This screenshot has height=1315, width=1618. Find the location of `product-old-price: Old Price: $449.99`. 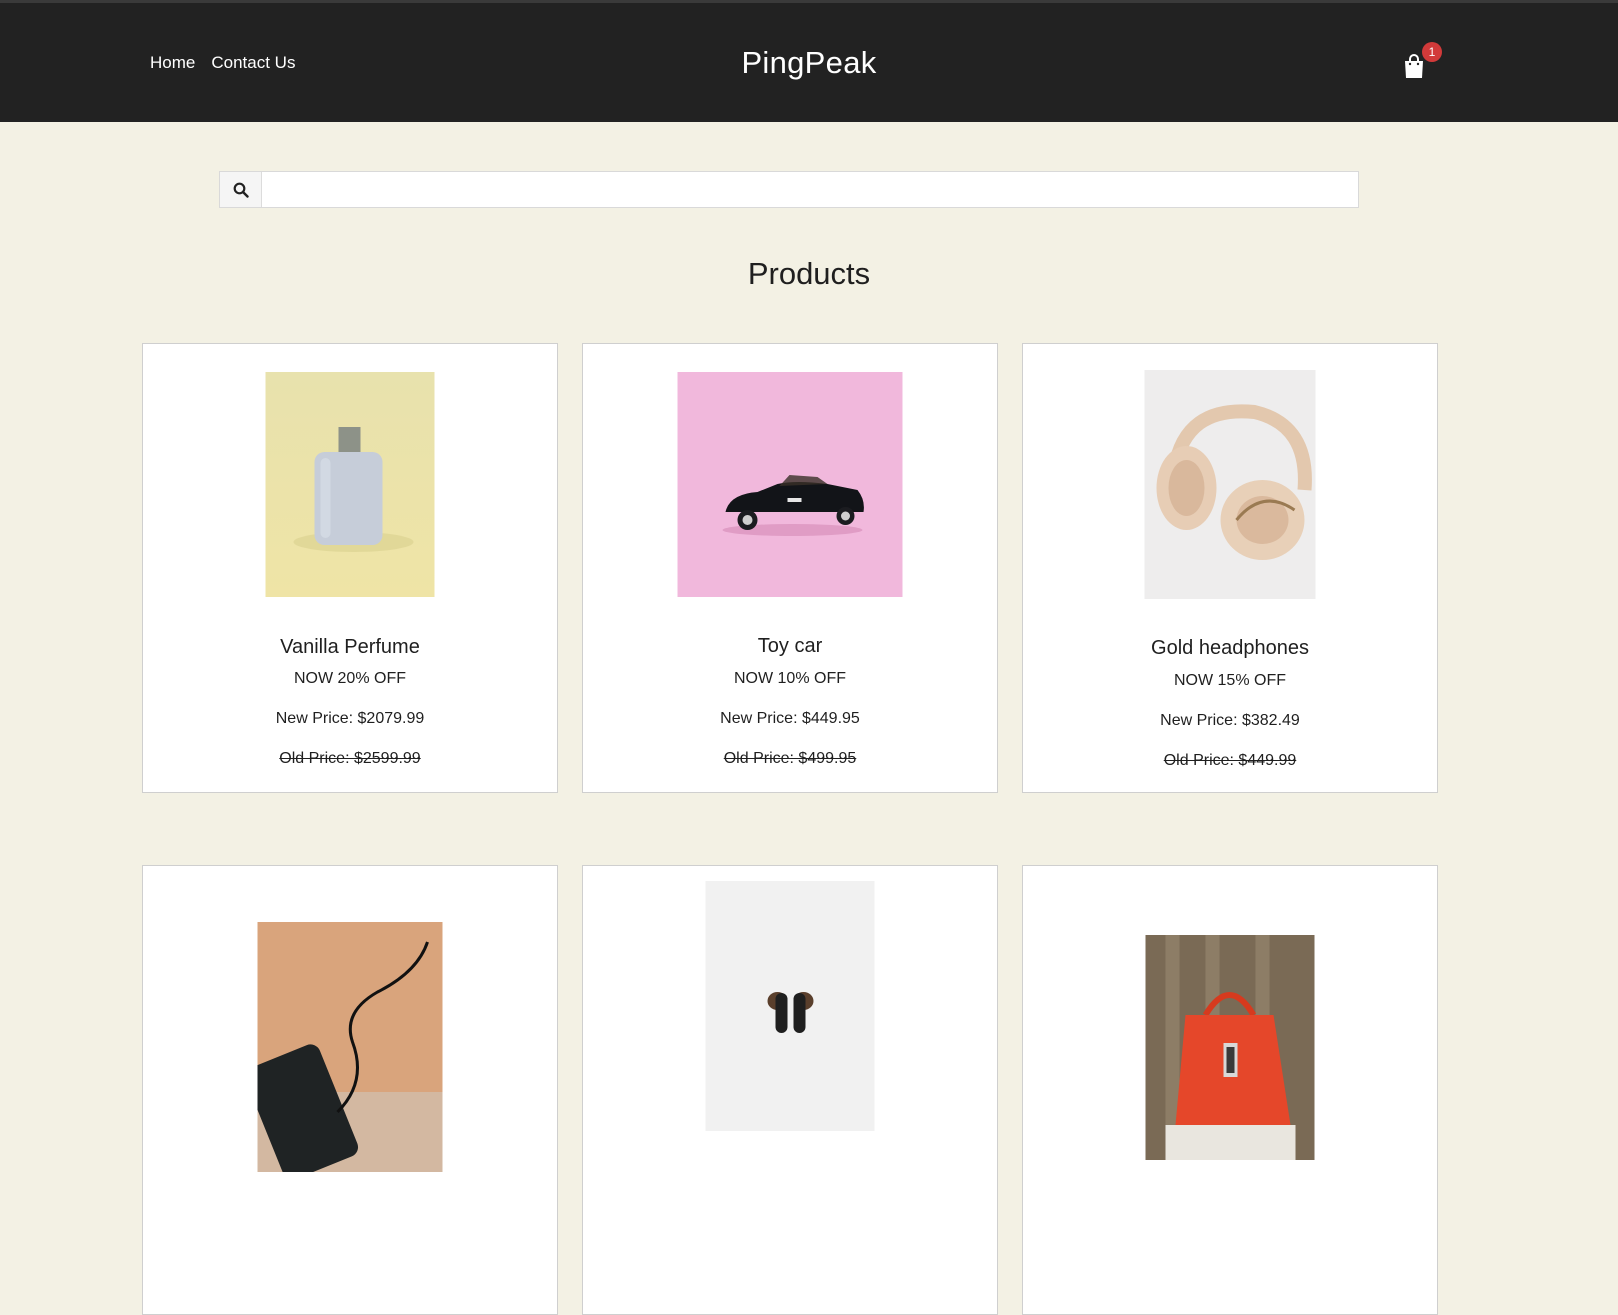

product-old-price: Old Price: $449.99 is located at coordinates (1230, 760).